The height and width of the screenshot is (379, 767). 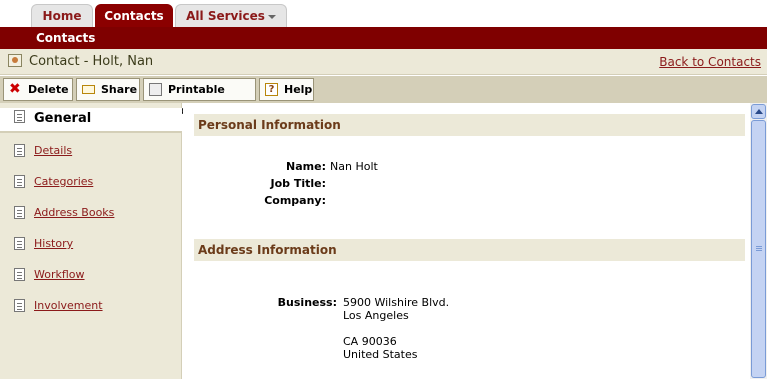 I want to click on delete-button: ✖ Delete, so click(x=38, y=89).